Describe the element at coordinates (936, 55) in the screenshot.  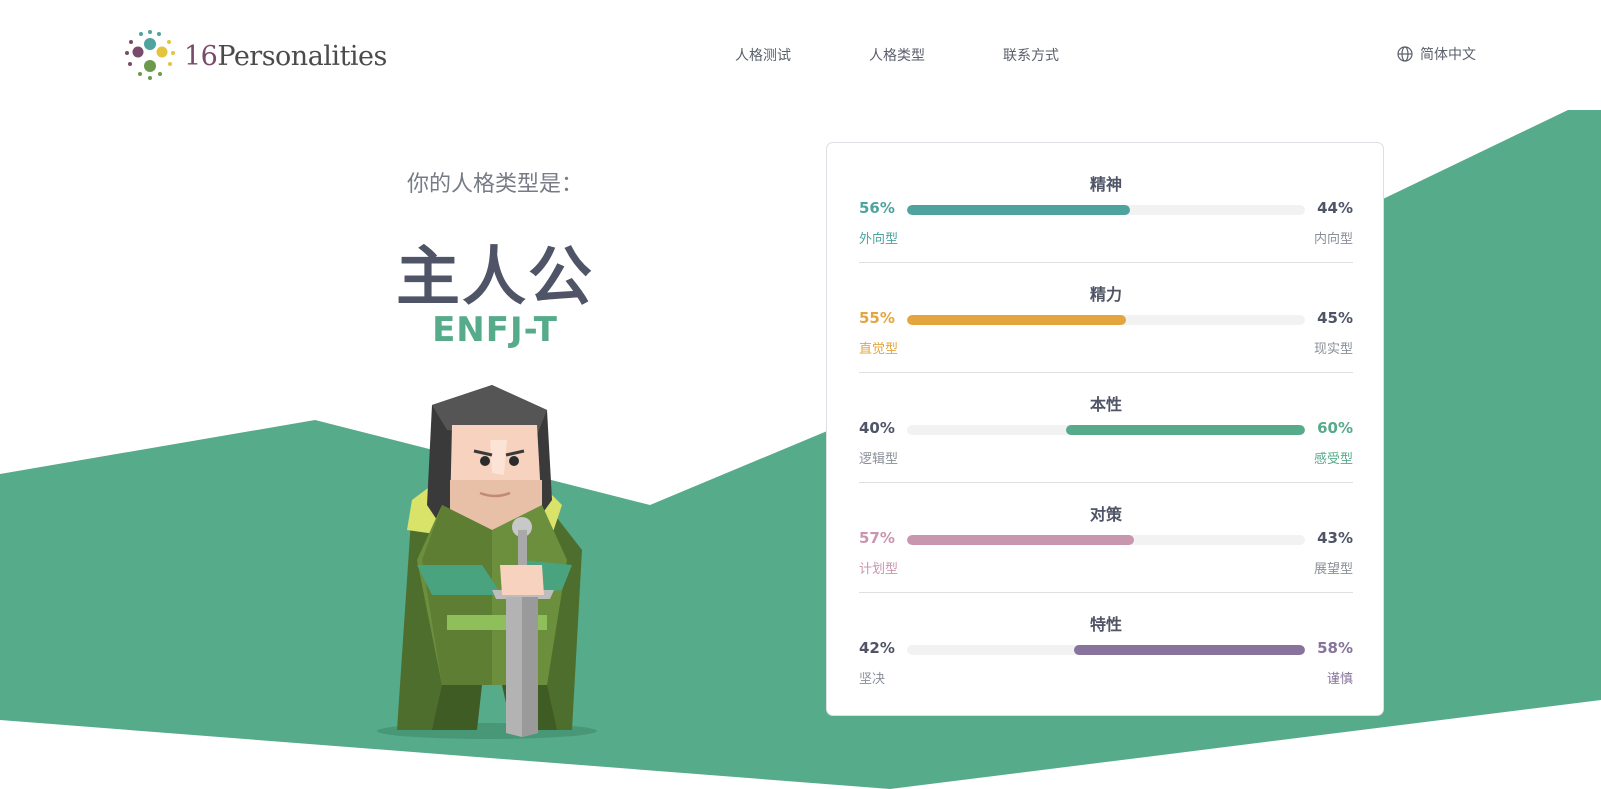
I see `main-nav: 人格测试 人格类型 联系方式` at that location.